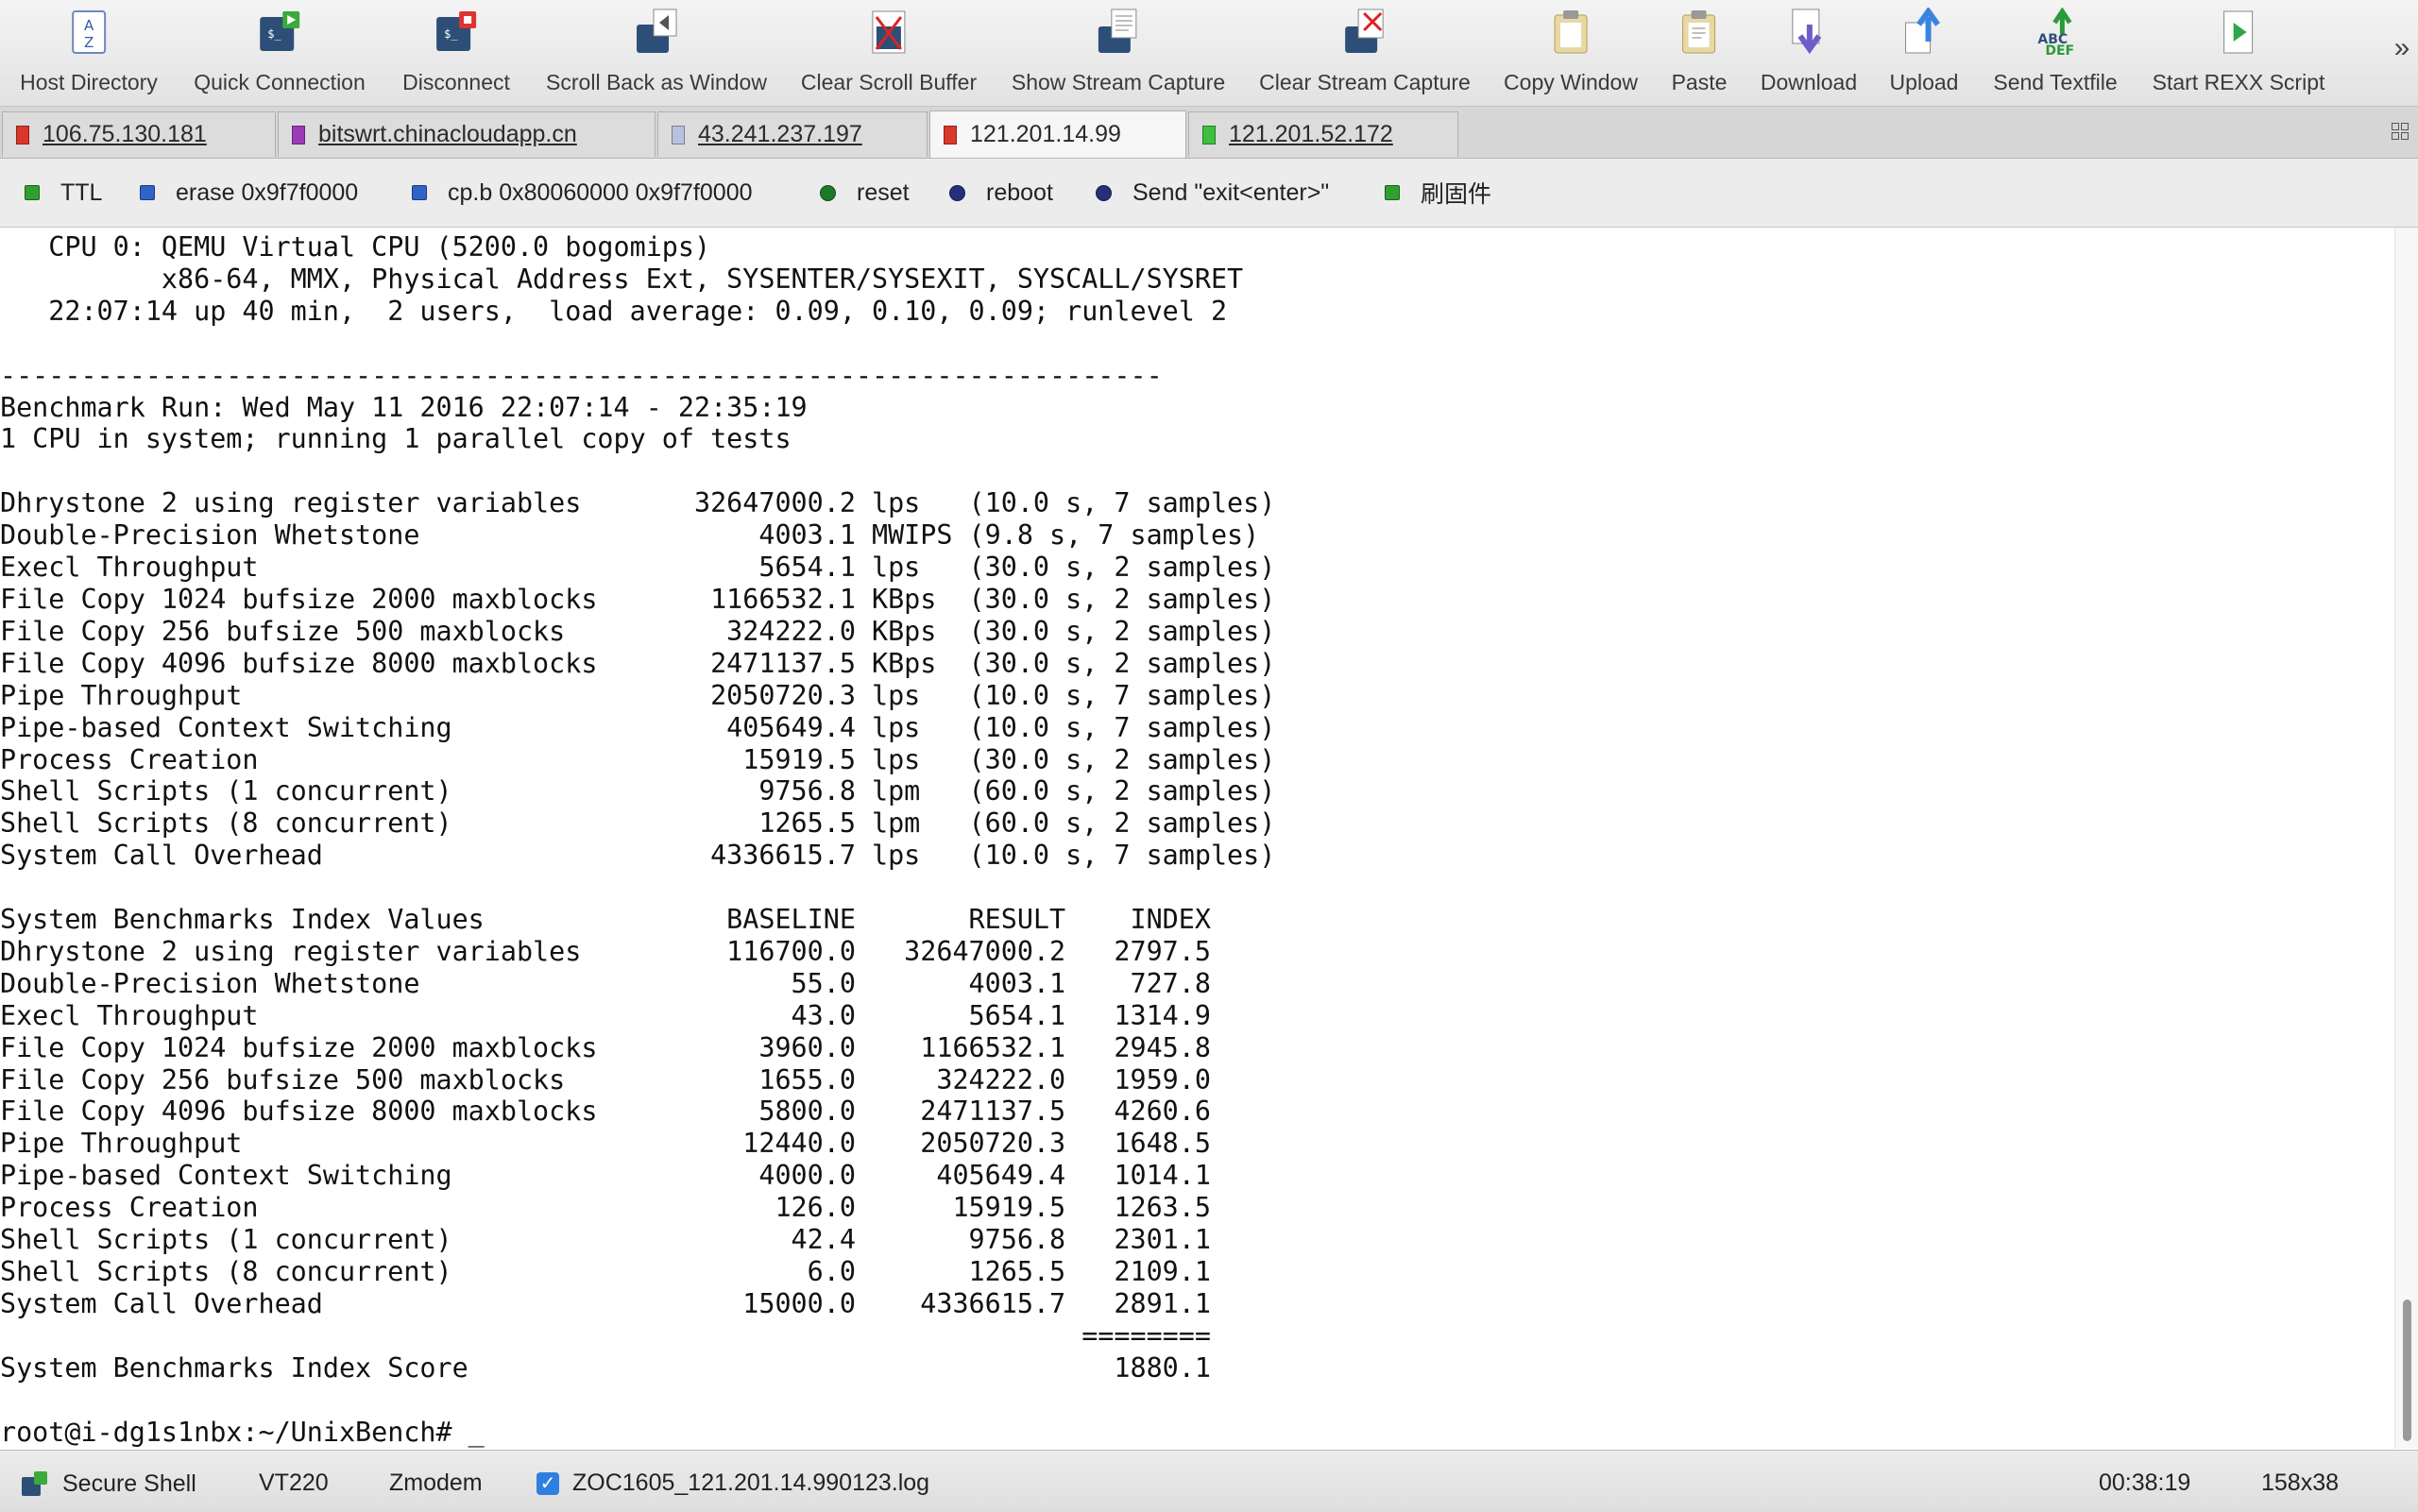  I want to click on paste-label: Paste, so click(1700, 82).